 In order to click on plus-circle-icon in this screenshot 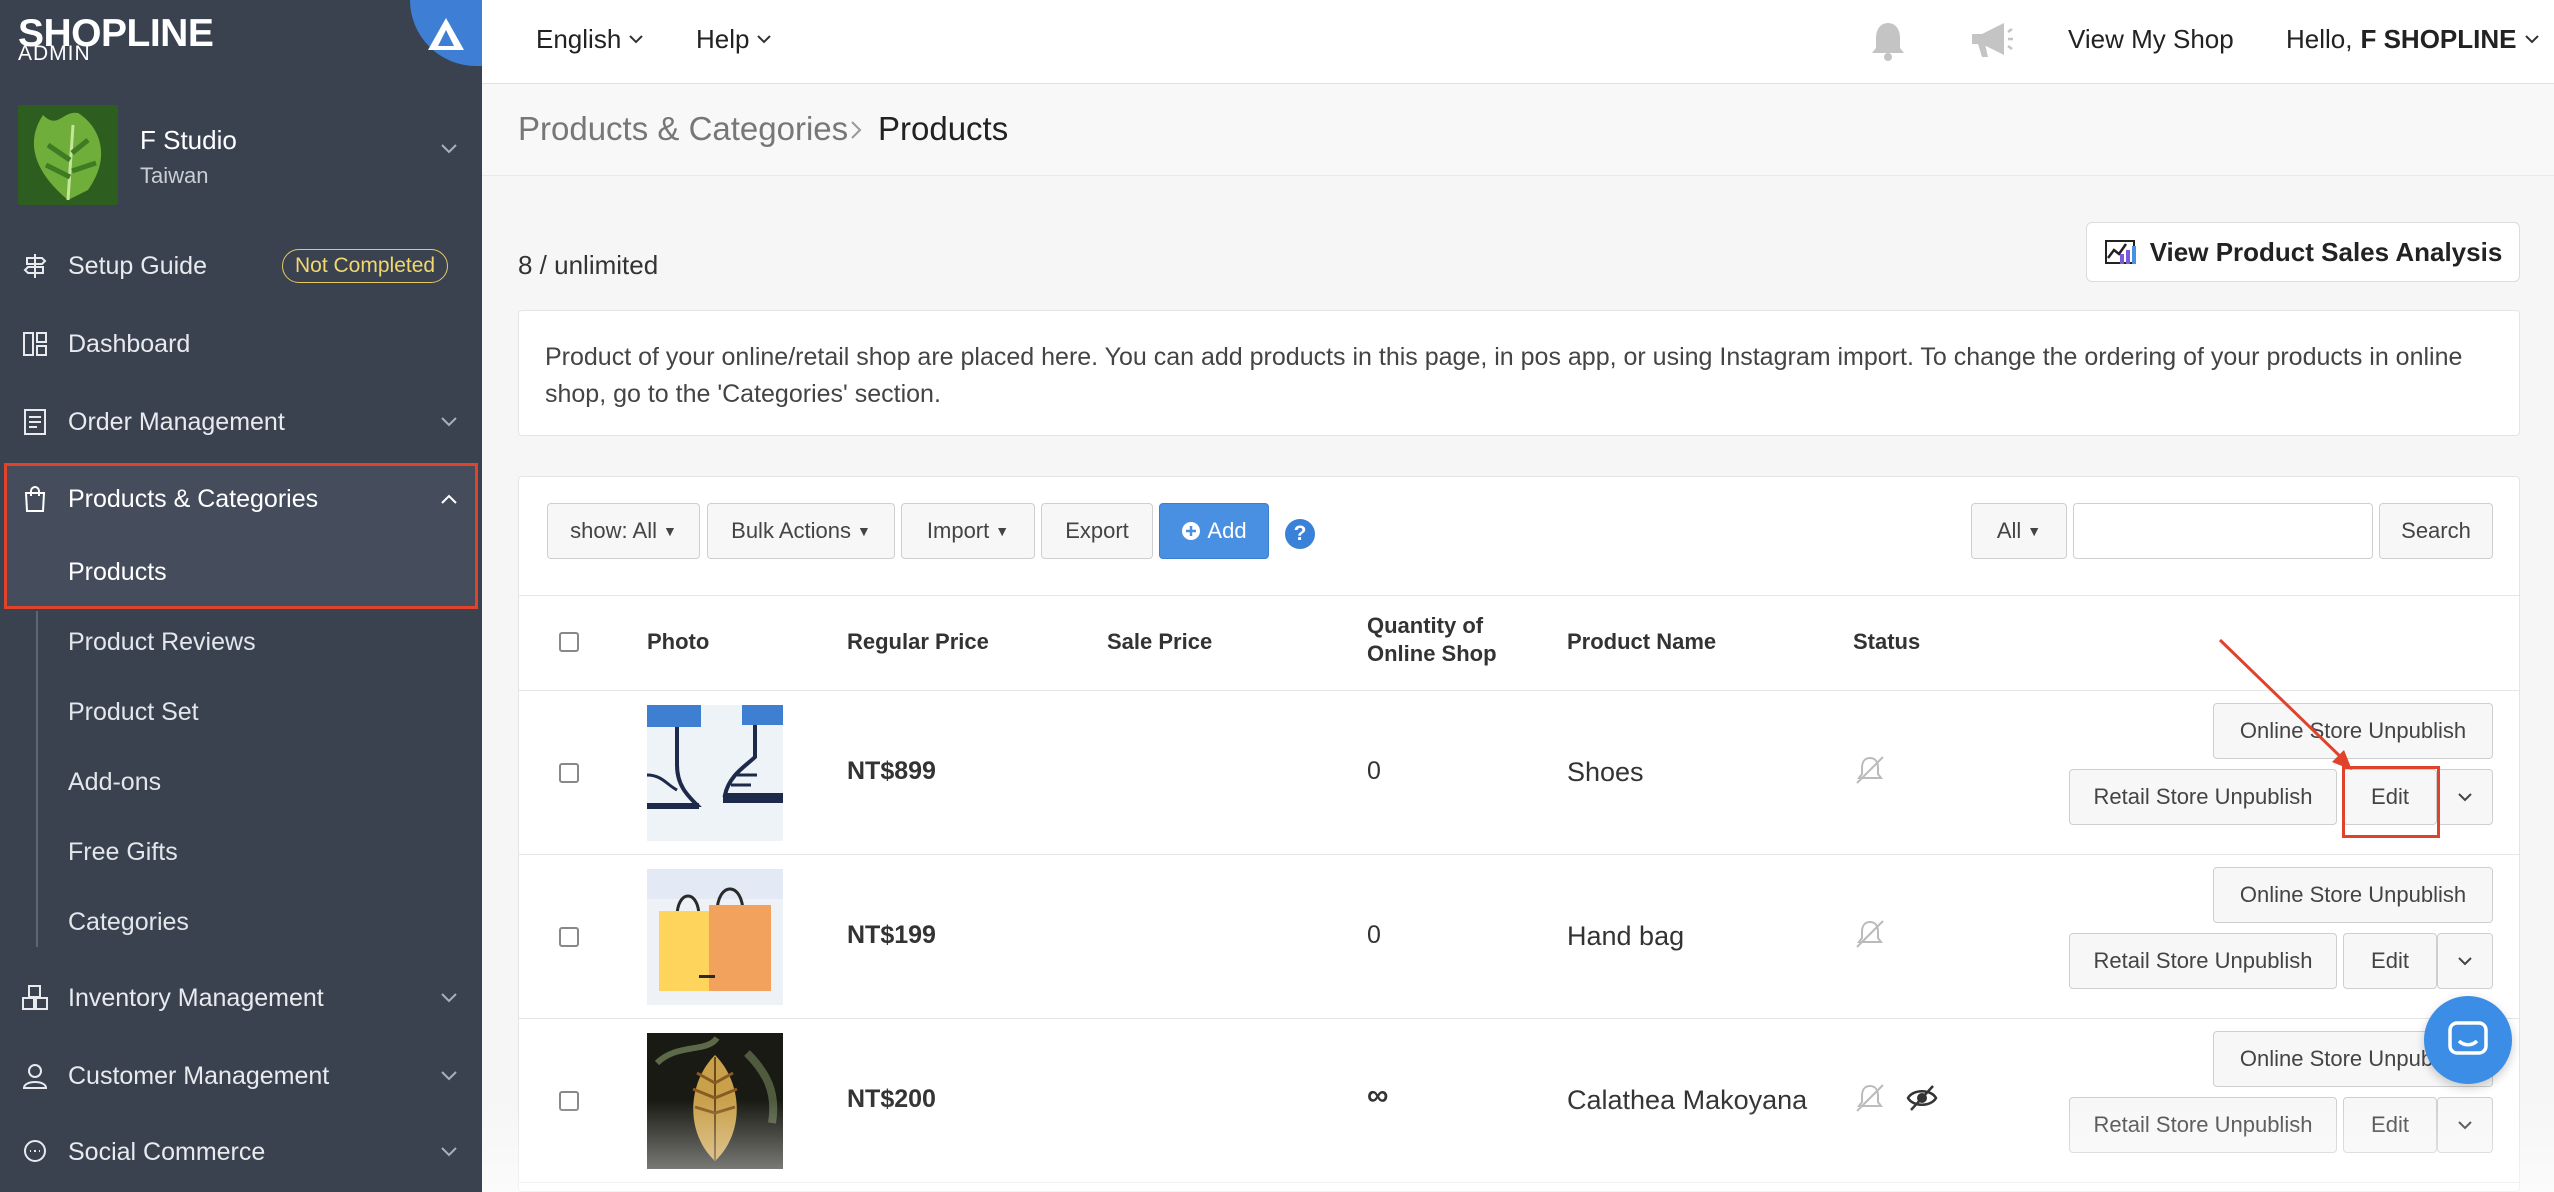, I will do `click(1191, 531)`.